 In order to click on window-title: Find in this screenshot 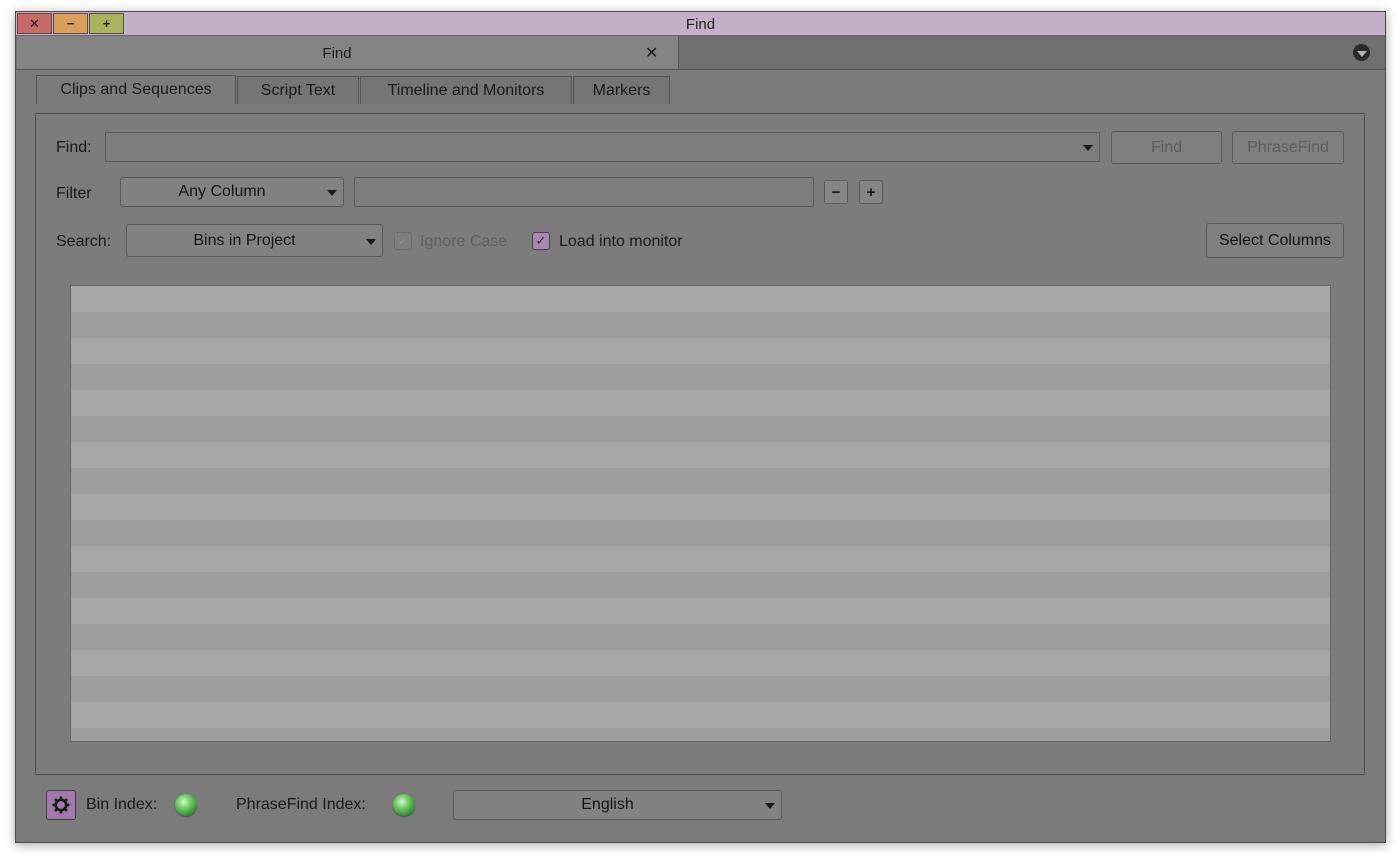, I will do `click(700, 24)`.